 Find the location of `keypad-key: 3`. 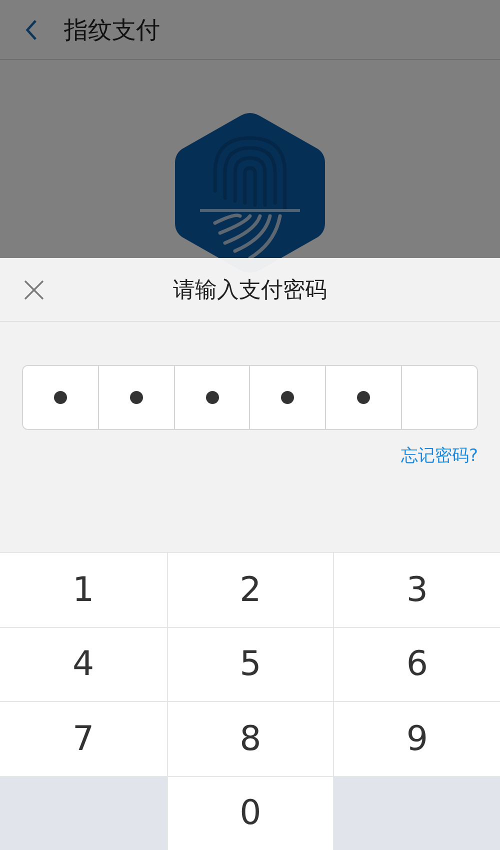

keypad-key: 3 is located at coordinates (416, 589).